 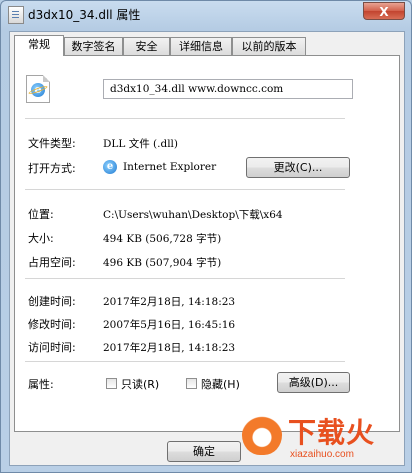 What do you see at coordinates (384, 11) in the screenshot?
I see `close-button: X` at bounding box center [384, 11].